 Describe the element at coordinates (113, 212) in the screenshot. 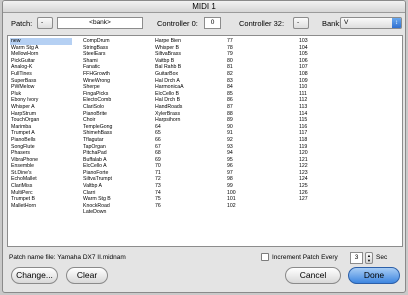

I see `patch-cell: LateDown` at that location.